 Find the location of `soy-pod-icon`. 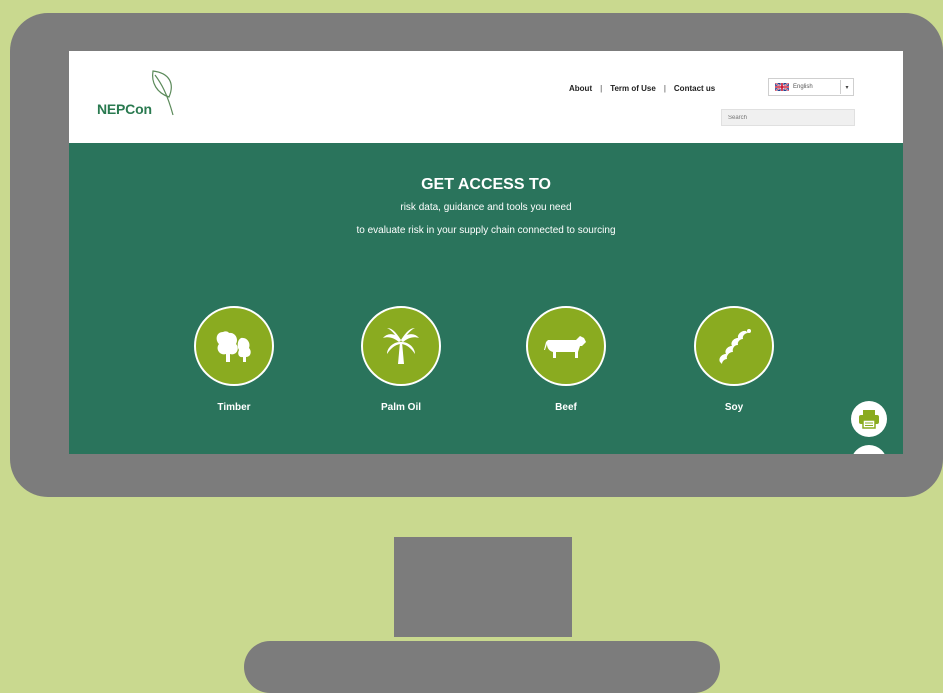

soy-pod-icon is located at coordinates (735, 346).